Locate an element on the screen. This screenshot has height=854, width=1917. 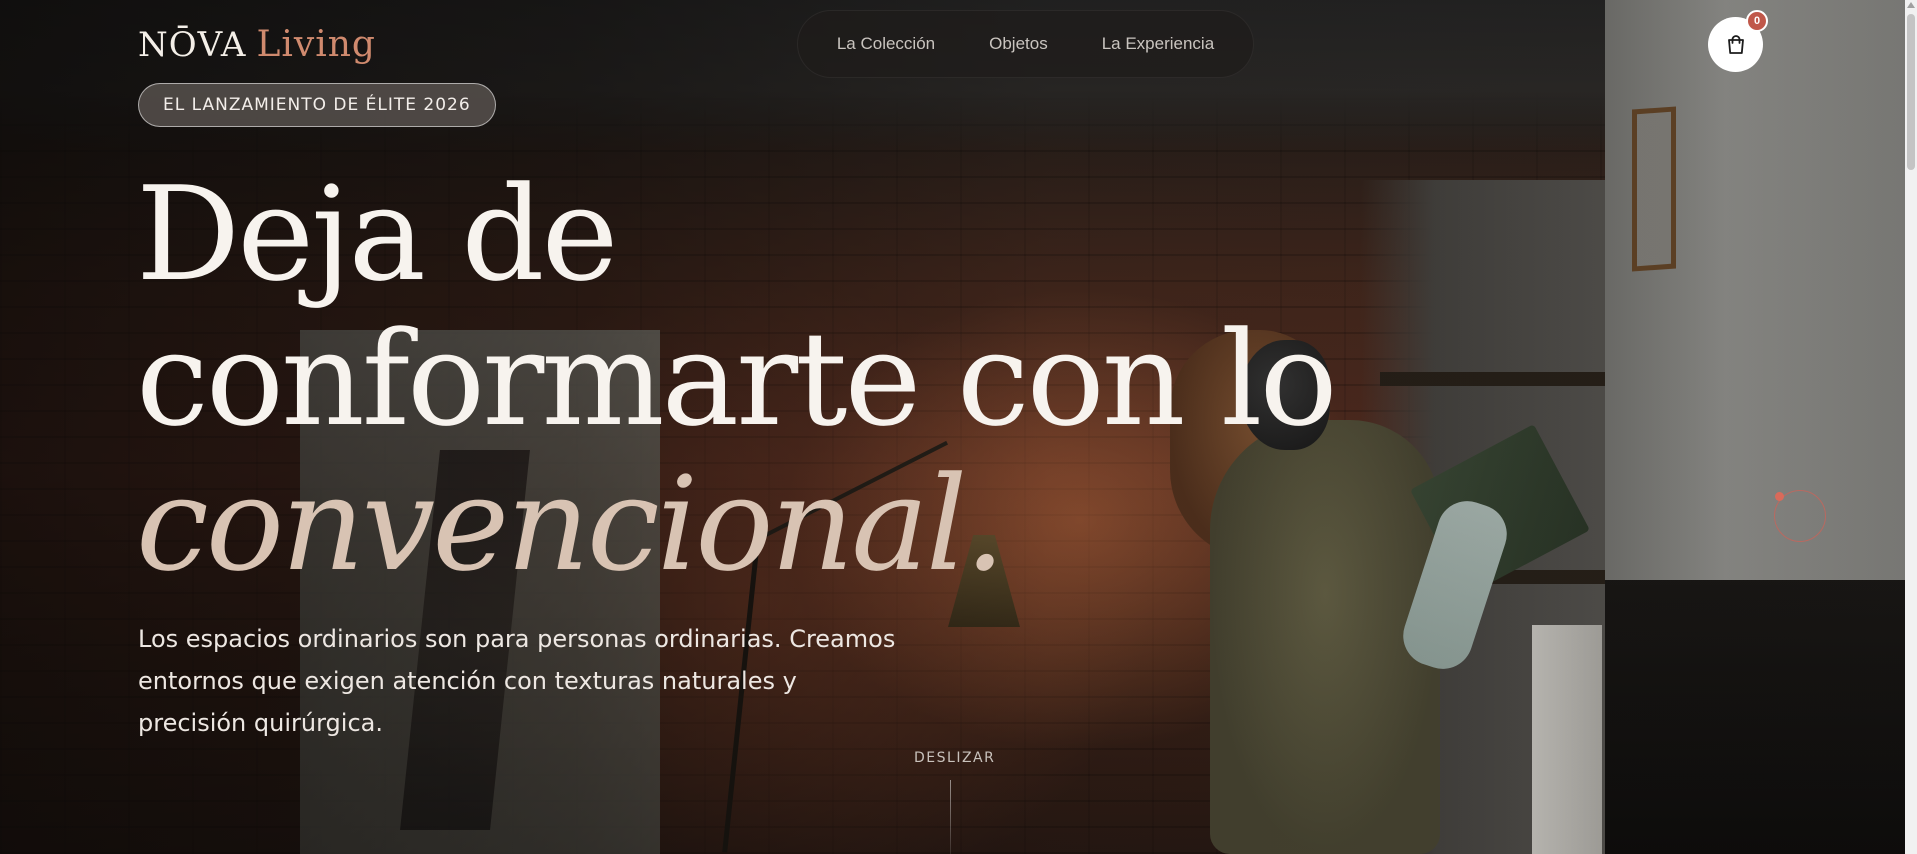
brand-name: NŌVA is located at coordinates (192, 45).